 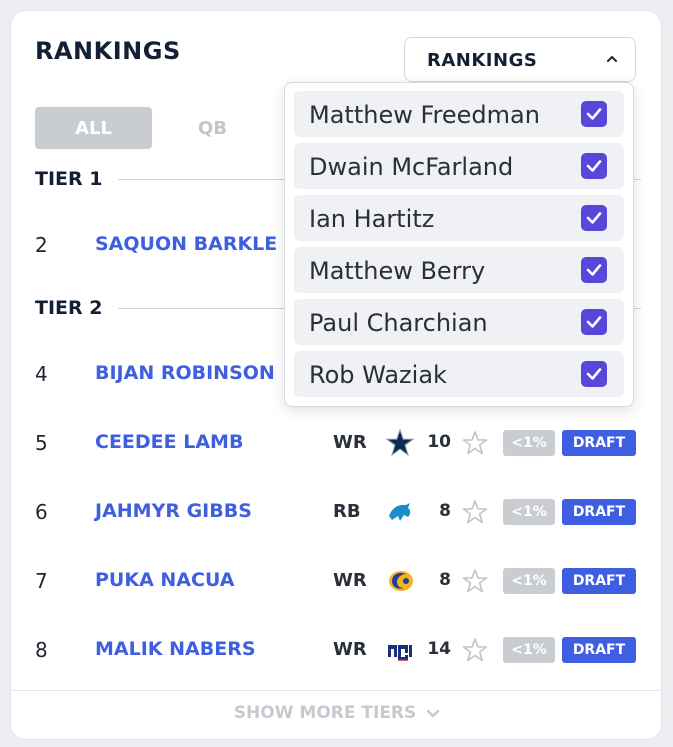 I want to click on show-more-tiers-button: SHOW MORE TIERS, so click(x=336, y=713).